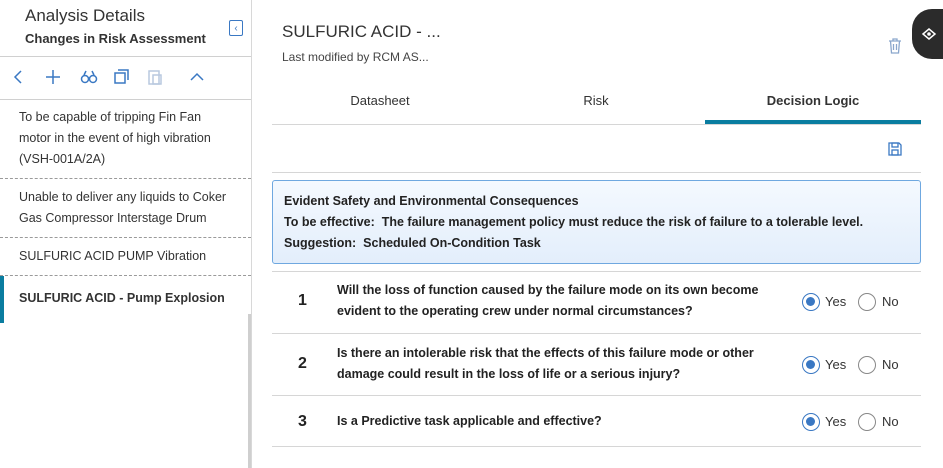  What do you see at coordinates (125, 257) in the screenshot?
I see `sidebar-item-pump-vibration: SULFURIC ACID PUMP Vibration` at bounding box center [125, 257].